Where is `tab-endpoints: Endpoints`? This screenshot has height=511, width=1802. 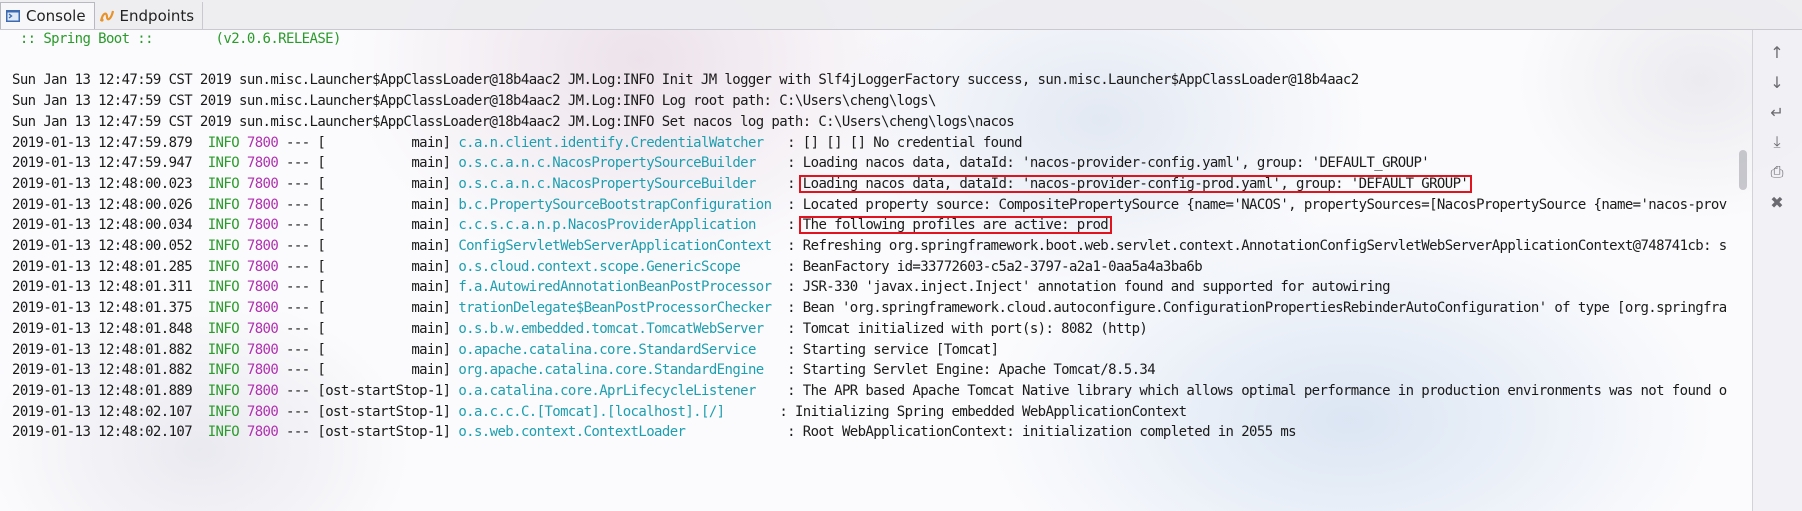
tab-endpoints: Endpoints is located at coordinates (149, 15).